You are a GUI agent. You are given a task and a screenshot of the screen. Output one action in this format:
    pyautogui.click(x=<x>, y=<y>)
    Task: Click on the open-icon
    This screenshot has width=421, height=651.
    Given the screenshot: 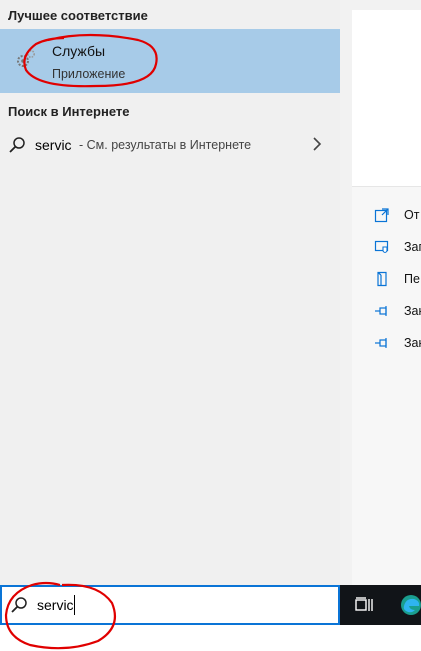 What is the action you would take?
    pyautogui.click(x=381, y=215)
    